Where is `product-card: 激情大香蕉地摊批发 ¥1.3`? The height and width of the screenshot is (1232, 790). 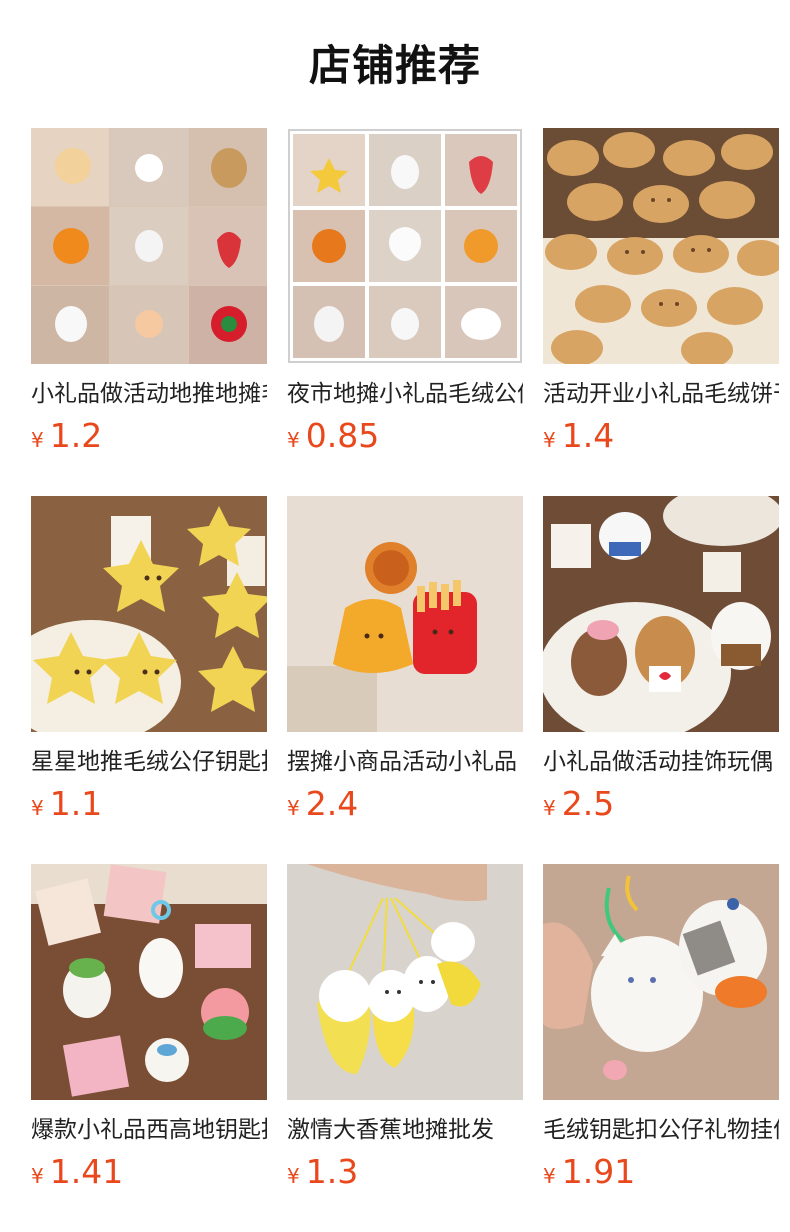 product-card: 激情大香蕉地摊批发 ¥1.3 is located at coordinates (405, 1048).